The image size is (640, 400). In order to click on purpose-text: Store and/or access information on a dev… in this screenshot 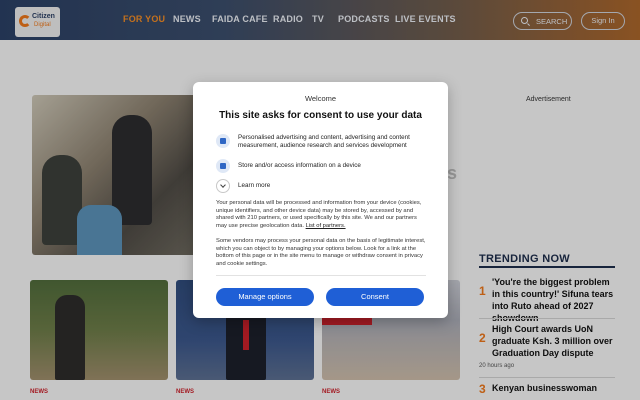, I will do `click(299, 165)`.